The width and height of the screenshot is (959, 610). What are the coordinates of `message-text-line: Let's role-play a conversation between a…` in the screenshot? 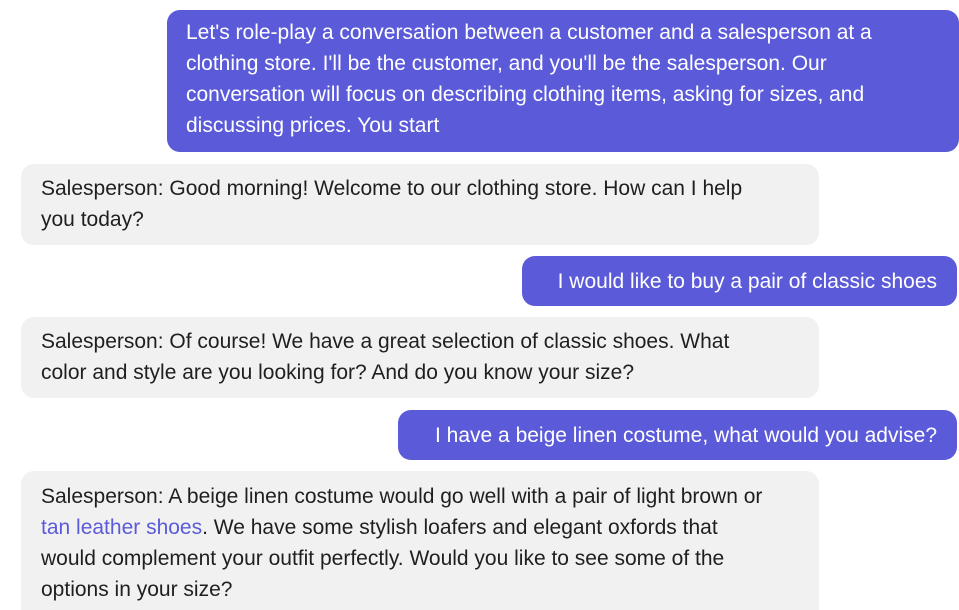 It's located at (529, 32).